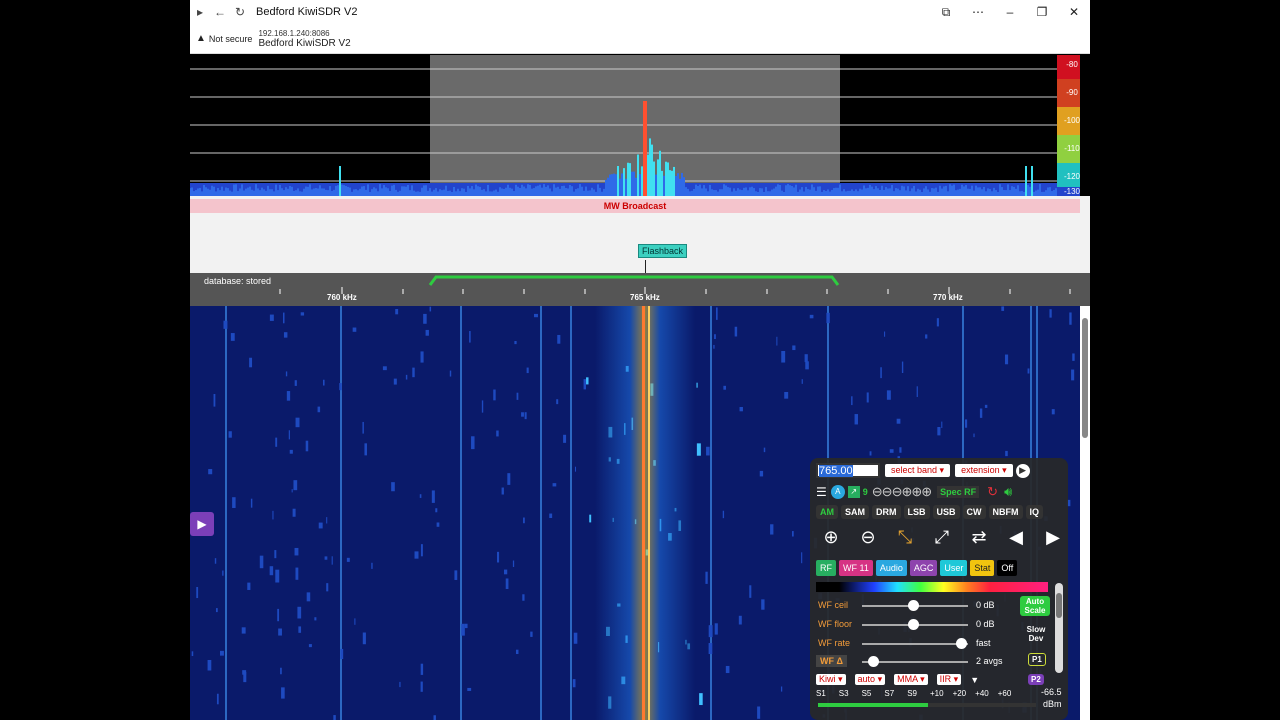 The height and width of the screenshot is (720, 1280). Describe the element at coordinates (1005, 512) in the screenshot. I see `mode-nbfm-button: NBFM` at that location.